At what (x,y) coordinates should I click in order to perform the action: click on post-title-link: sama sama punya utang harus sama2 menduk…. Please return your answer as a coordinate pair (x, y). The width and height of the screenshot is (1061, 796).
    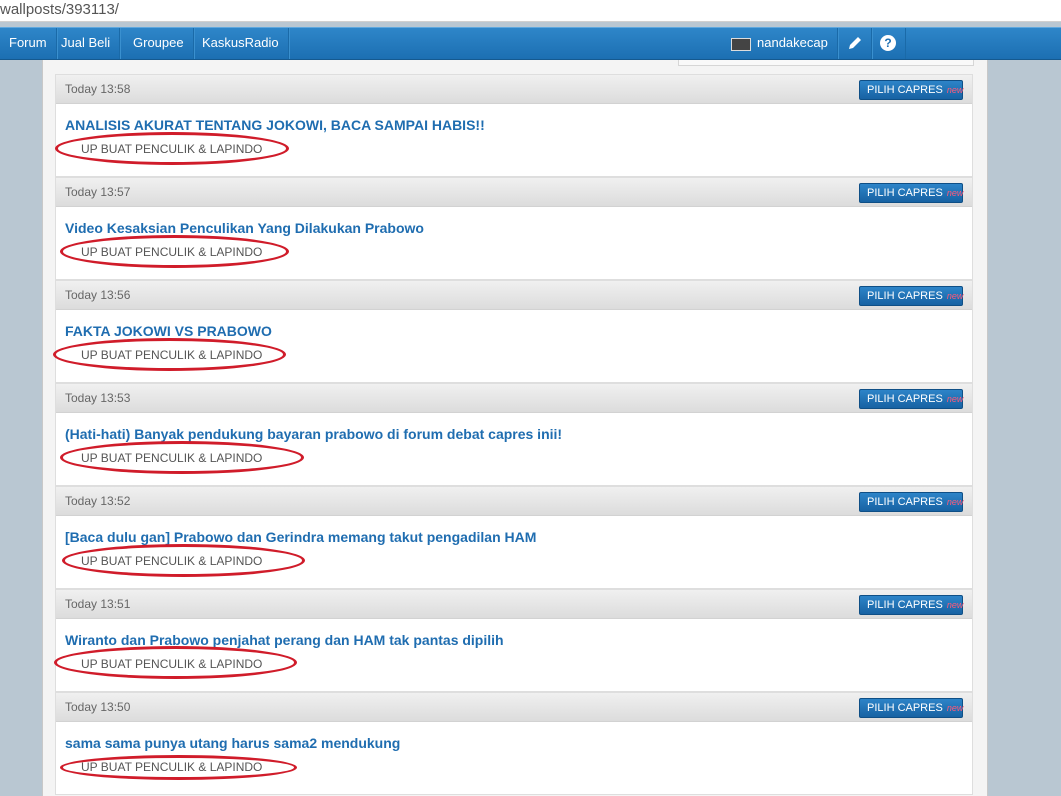
    Looking at the image, I should click on (232, 743).